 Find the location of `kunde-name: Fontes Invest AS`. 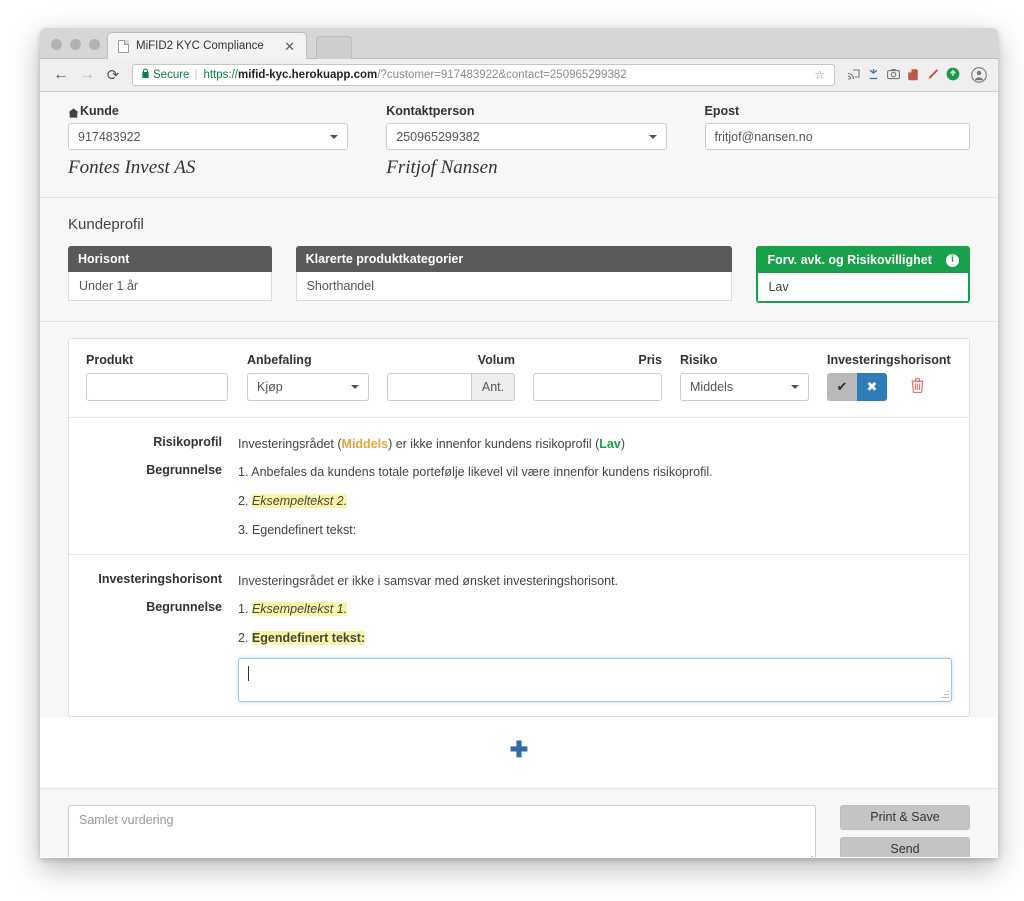

kunde-name: Fontes Invest AS is located at coordinates (132, 167).